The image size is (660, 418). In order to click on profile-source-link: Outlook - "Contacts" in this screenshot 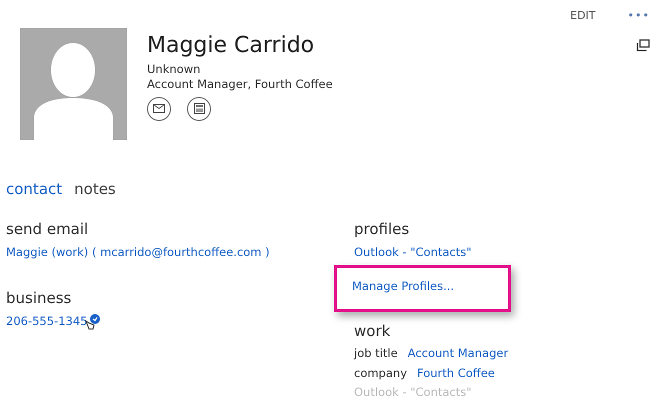, I will do `click(413, 252)`.